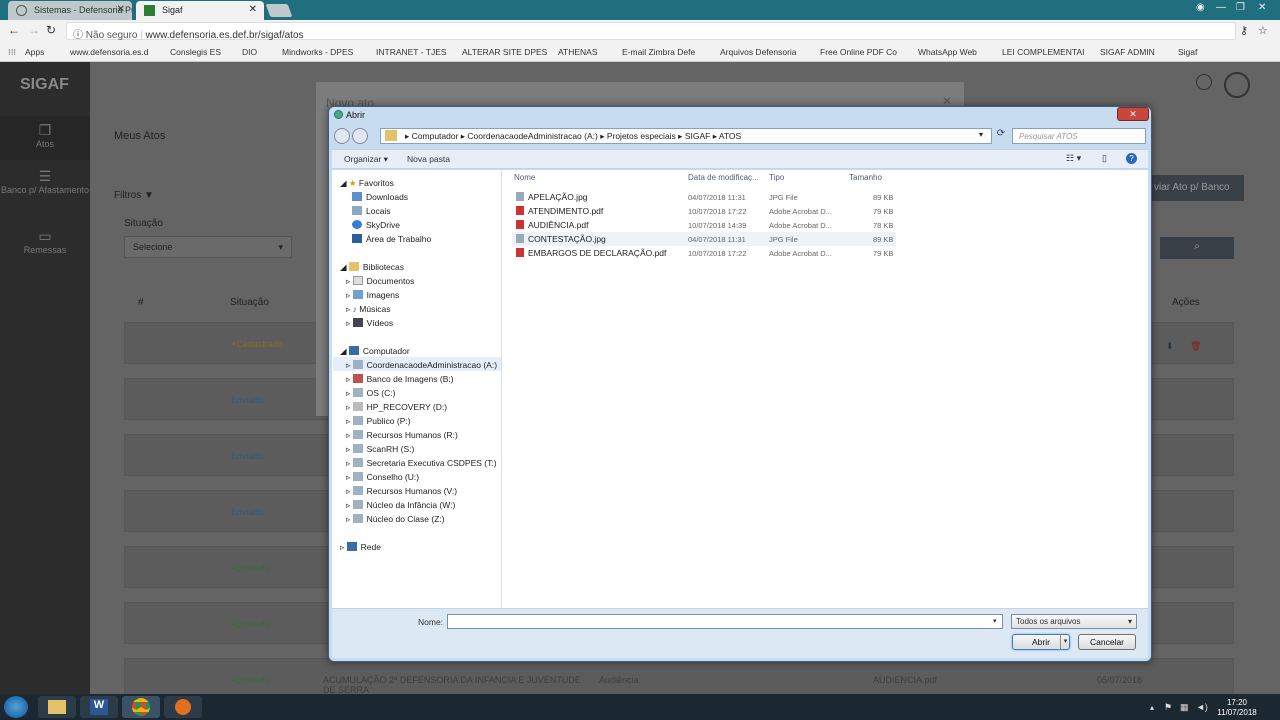  I want to click on organize-button: Organizar ▾, so click(366, 159).